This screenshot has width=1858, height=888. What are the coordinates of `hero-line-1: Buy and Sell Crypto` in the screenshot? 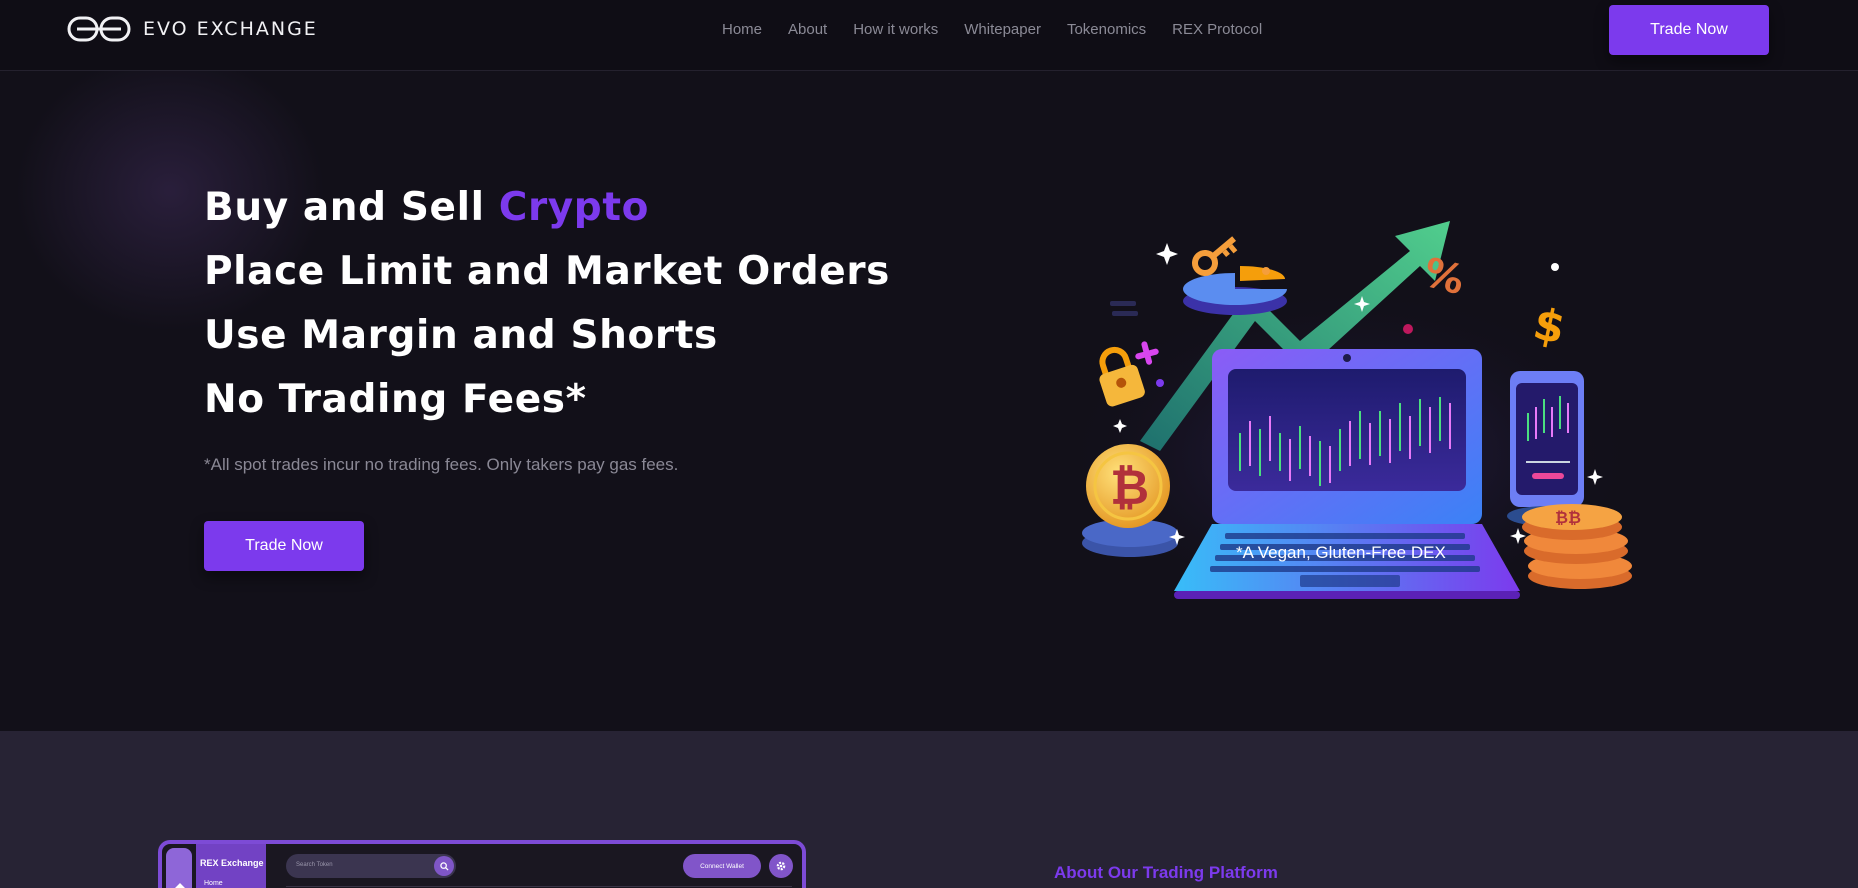 It's located at (547, 208).